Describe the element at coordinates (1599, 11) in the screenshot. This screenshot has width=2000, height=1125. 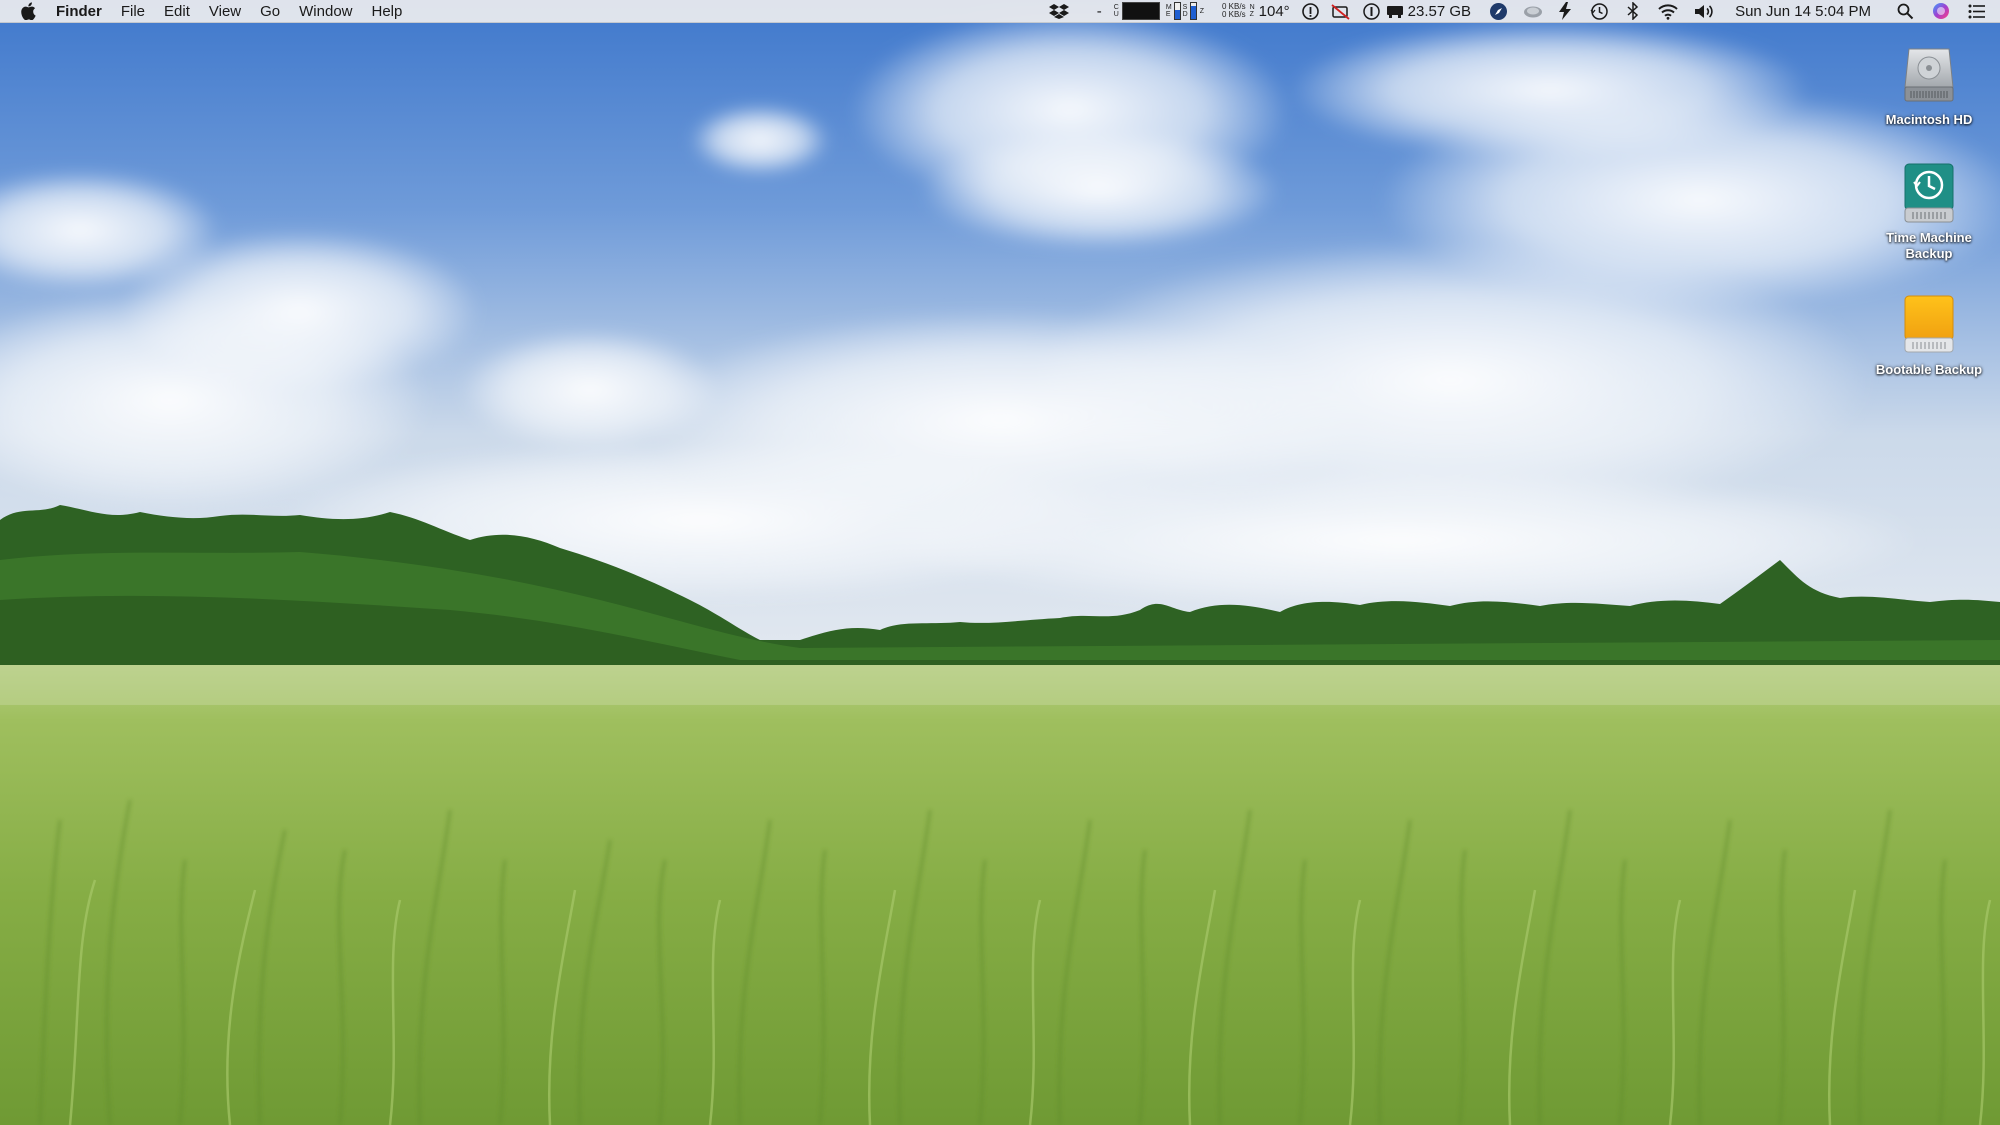
I see `time-machine-icon` at that location.